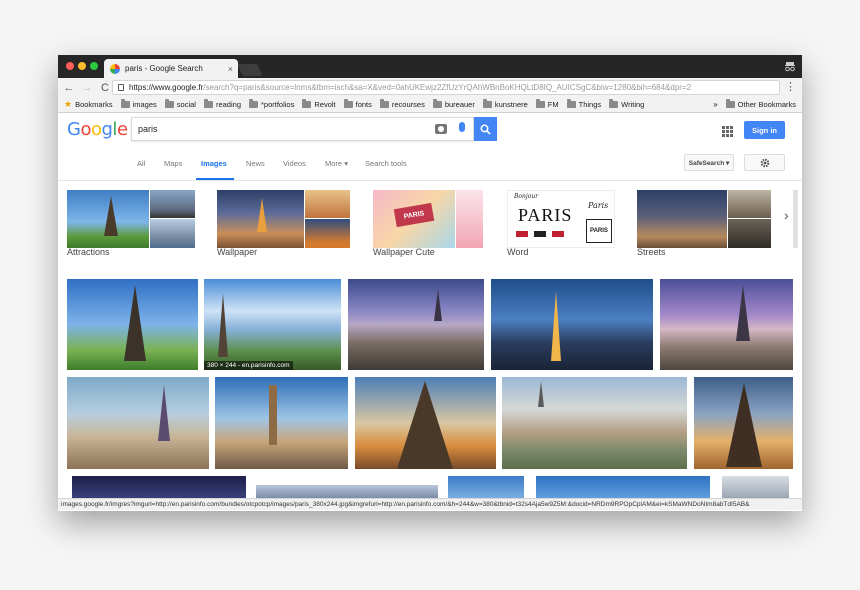 The width and height of the screenshot is (860, 590). What do you see at coordinates (87, 88) in the screenshot?
I see `forward-button: →` at bounding box center [87, 88].